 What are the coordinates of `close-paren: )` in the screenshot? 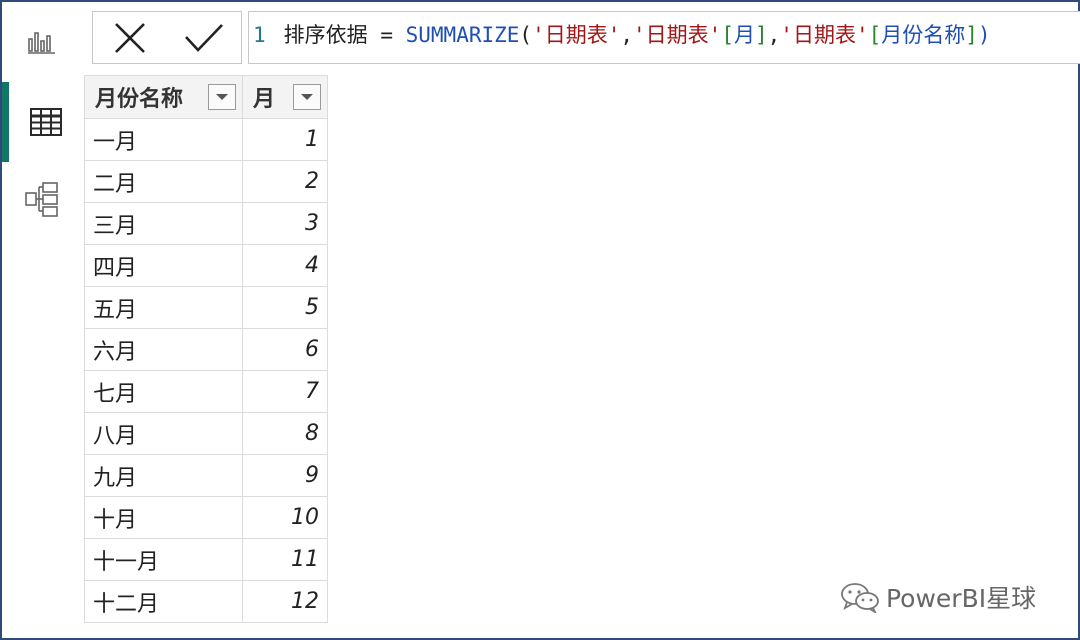 It's located at (984, 35).